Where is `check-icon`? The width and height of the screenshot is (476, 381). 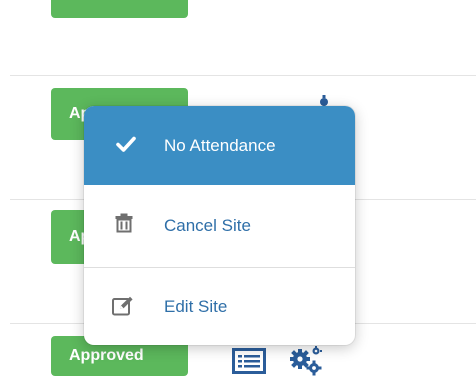
check-icon is located at coordinates (126, 144).